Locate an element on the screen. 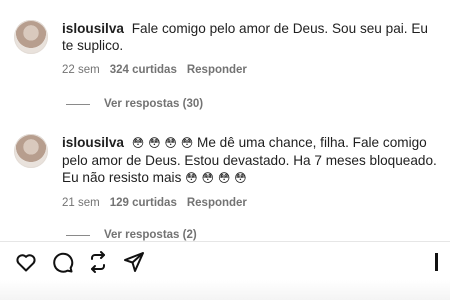 The width and height of the screenshot is (450, 300). likes-count: 324 curtidas is located at coordinates (143, 70).